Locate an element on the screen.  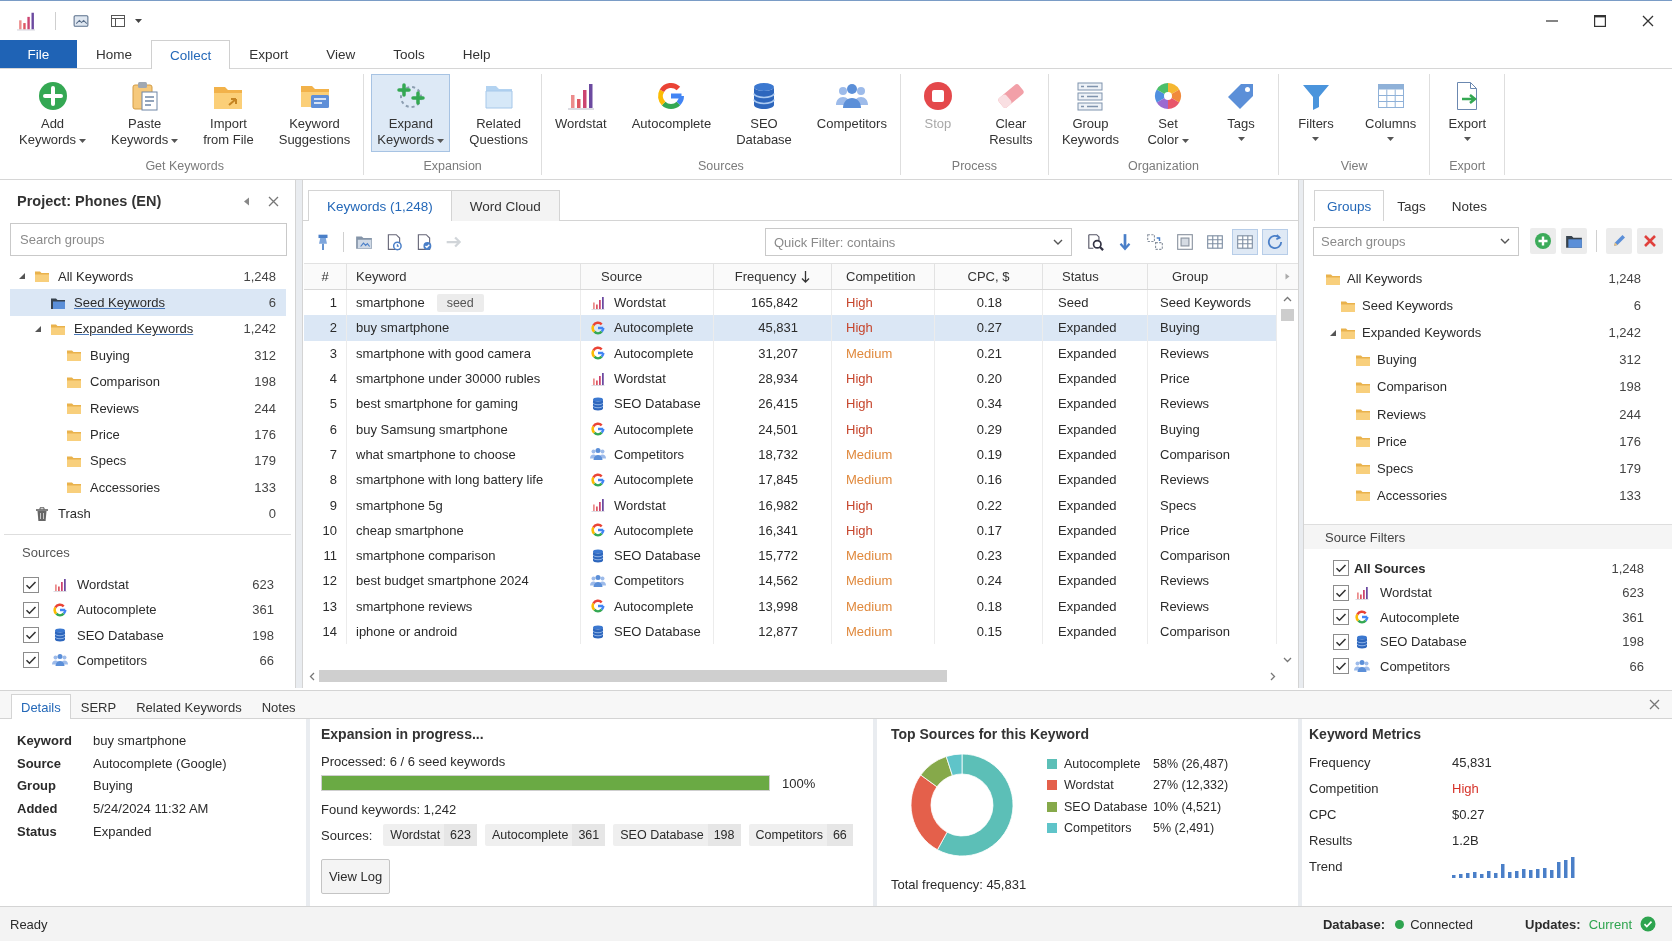
caret-left-icon is located at coordinates (246, 201).